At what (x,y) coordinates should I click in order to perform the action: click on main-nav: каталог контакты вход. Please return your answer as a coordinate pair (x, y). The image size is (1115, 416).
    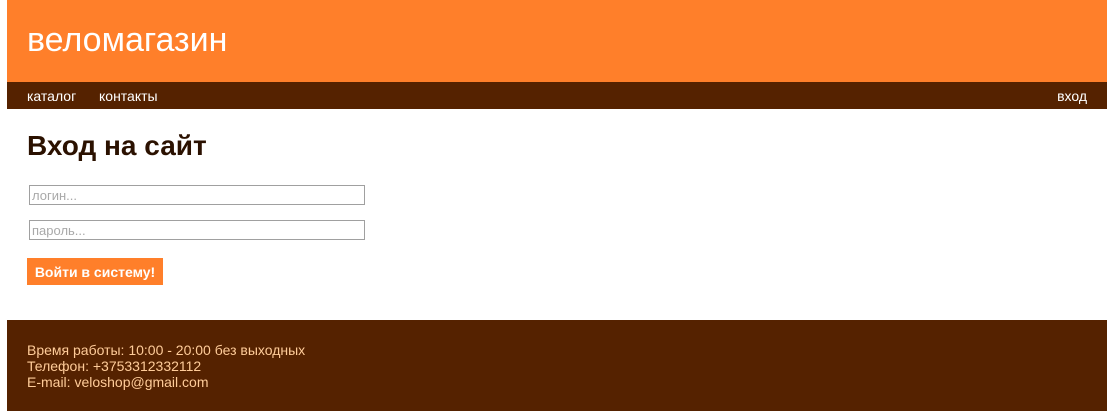
    Looking at the image, I should click on (557, 95).